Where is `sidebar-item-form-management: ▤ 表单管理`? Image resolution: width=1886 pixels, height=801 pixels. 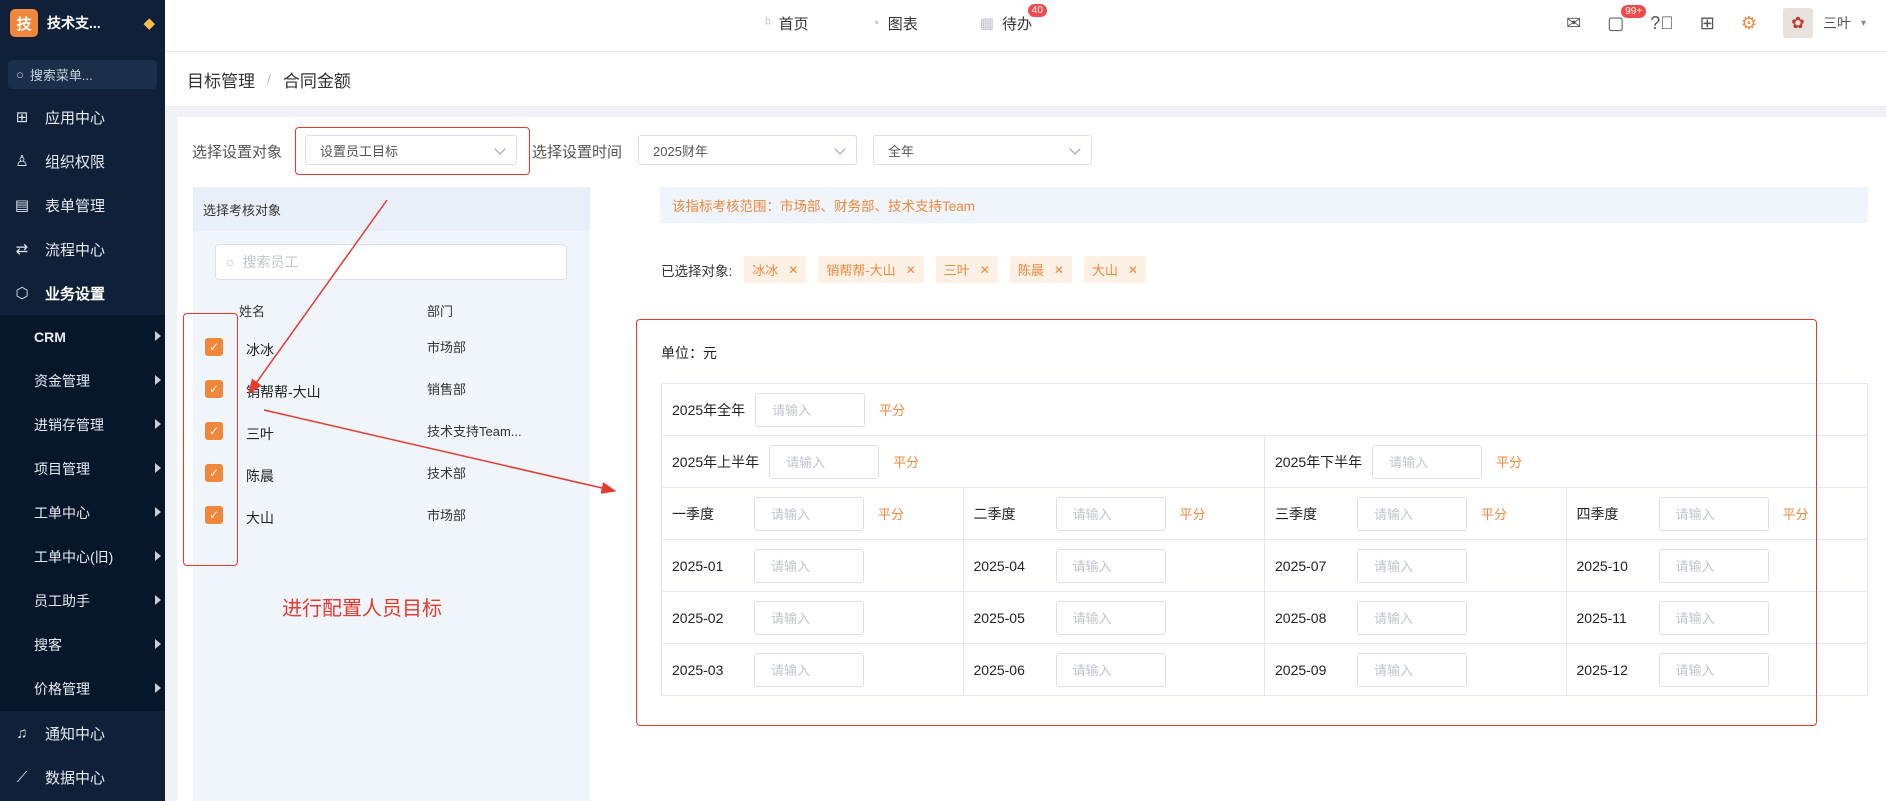 sidebar-item-form-management: ▤ 表单管理 is located at coordinates (82, 205).